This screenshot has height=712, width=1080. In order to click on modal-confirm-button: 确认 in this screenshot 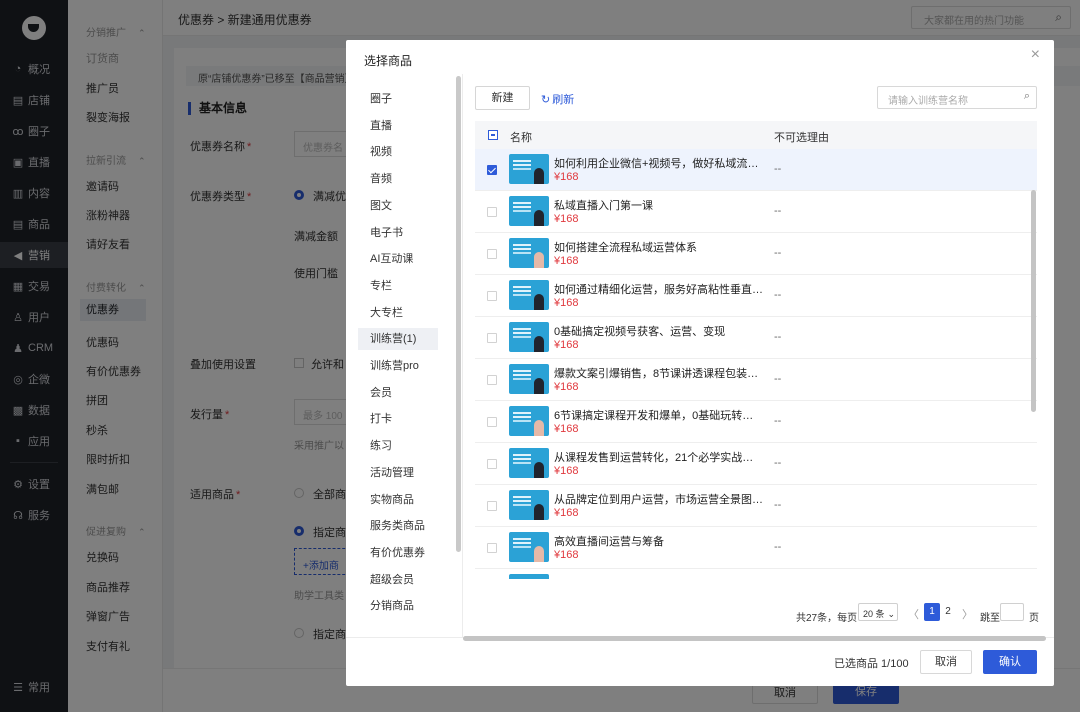, I will do `click(1010, 662)`.